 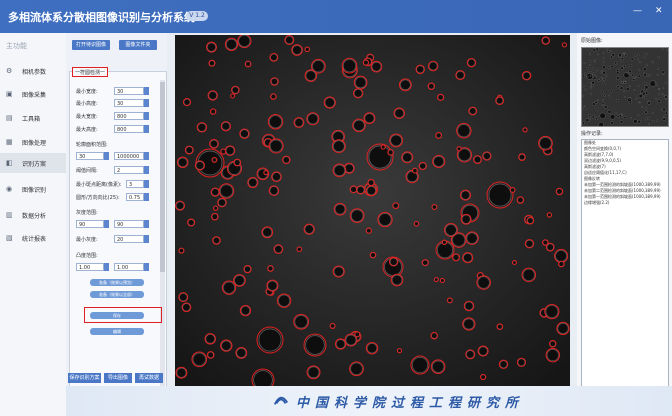 I want to click on sidebar-item-camera: ⚙ 相机参数, so click(x=33, y=71).